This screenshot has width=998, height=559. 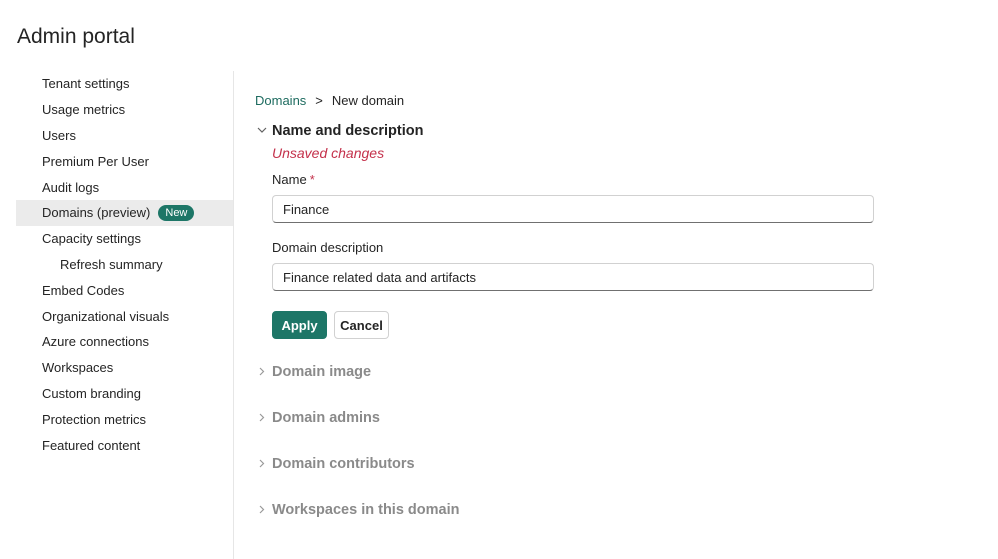 What do you see at coordinates (124, 187) in the screenshot?
I see `sidebar-item-audit-logs: Audit logs` at bounding box center [124, 187].